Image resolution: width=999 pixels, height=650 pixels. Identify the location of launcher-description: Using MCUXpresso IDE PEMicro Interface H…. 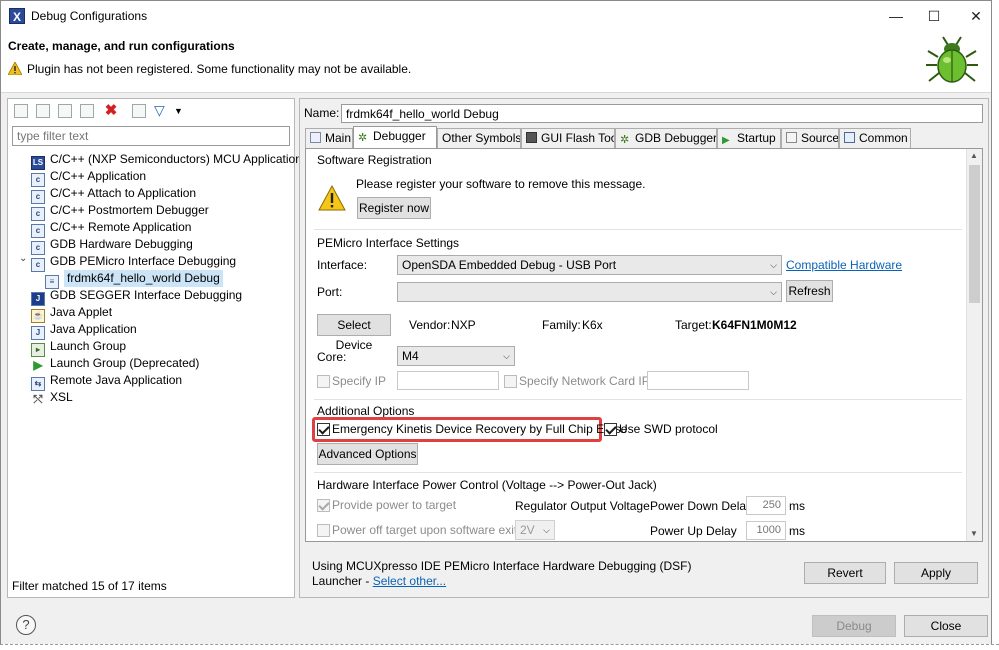
(502, 566).